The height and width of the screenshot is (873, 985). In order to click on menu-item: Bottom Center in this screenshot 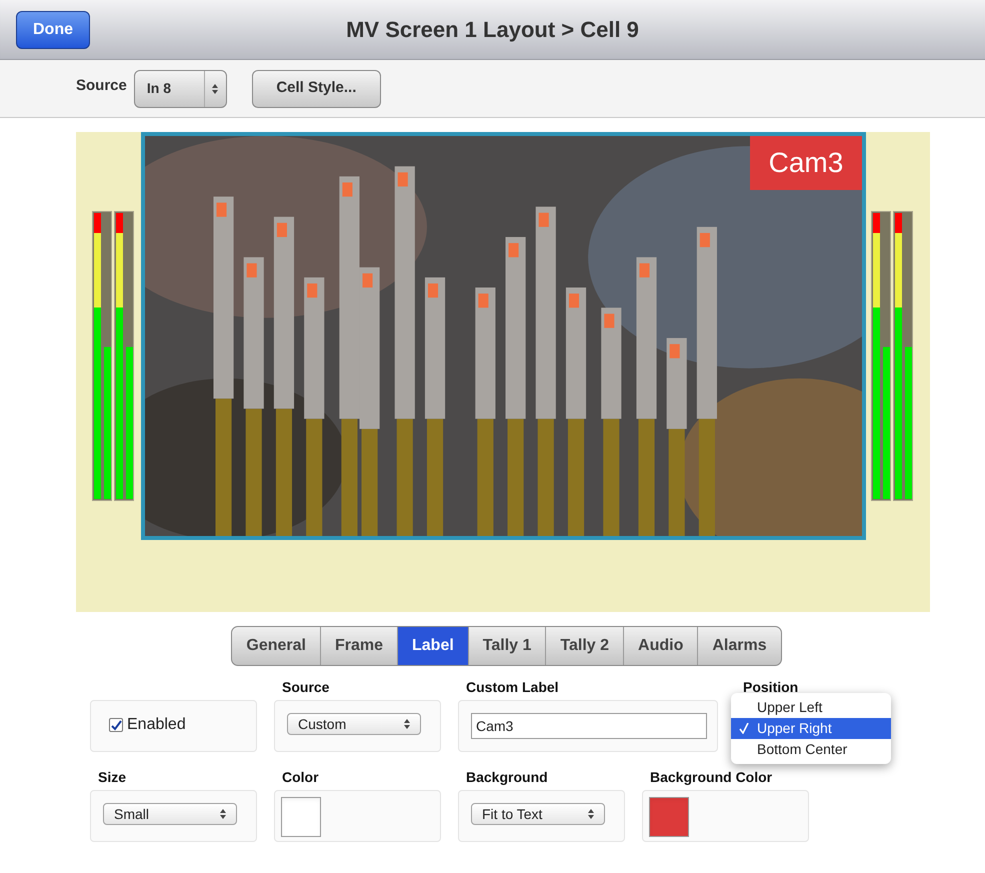, I will do `click(811, 749)`.